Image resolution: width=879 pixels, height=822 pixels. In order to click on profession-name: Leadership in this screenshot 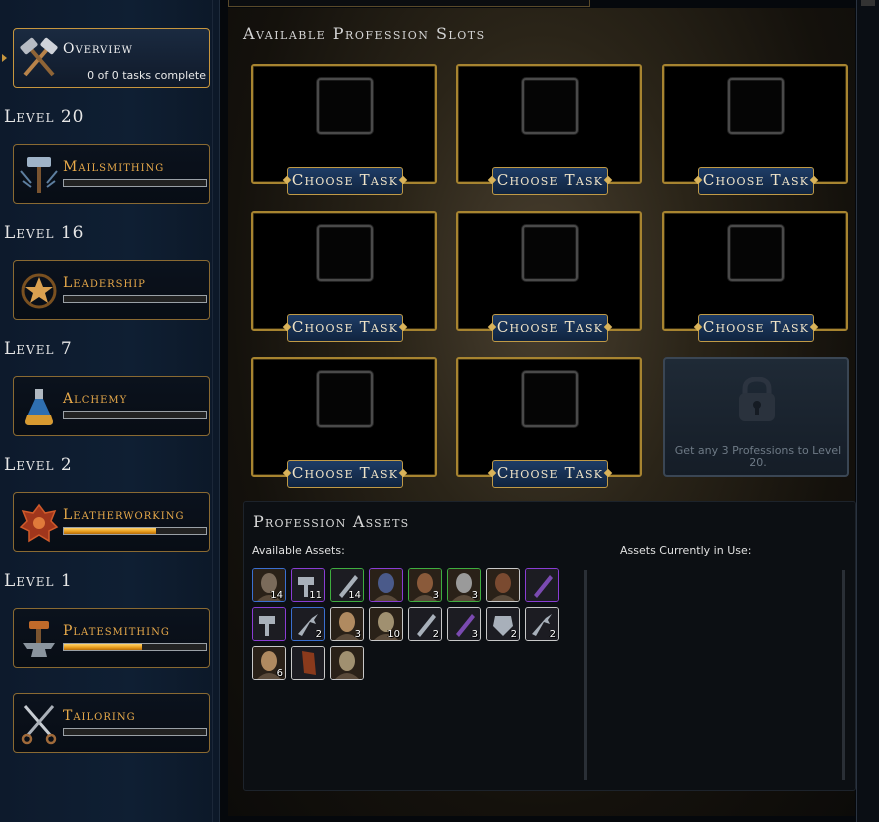, I will do `click(104, 283)`.